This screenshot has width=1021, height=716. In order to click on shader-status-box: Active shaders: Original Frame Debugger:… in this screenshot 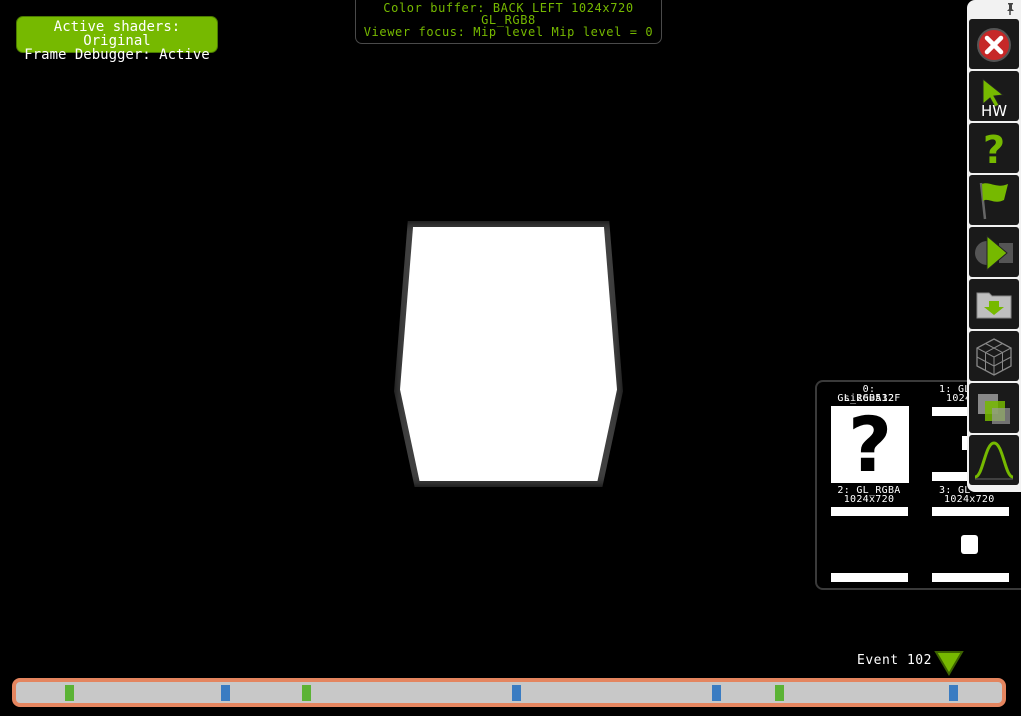, I will do `click(117, 39)`.